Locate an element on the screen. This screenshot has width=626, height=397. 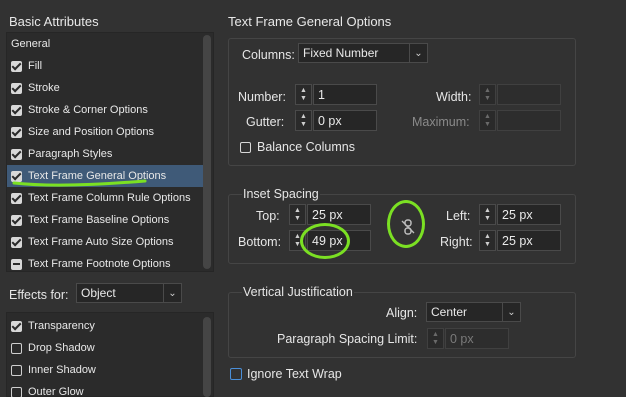
annotation-underline is located at coordinates (79, 183).